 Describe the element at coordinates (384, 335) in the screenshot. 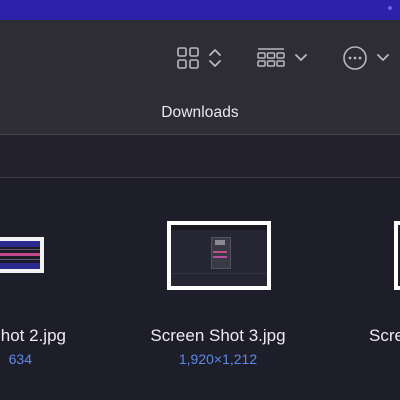

I see `file-name: Scre` at that location.